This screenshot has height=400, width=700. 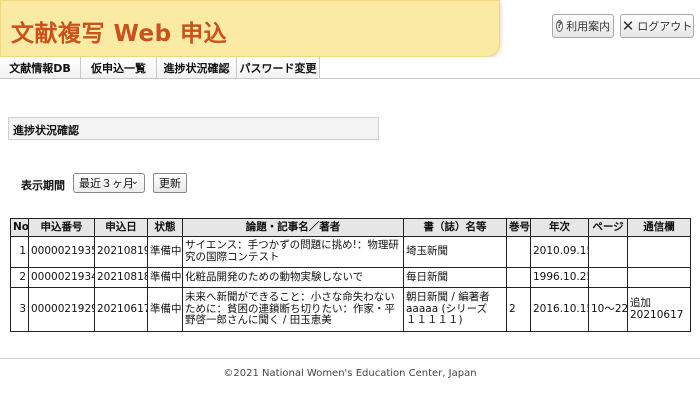 What do you see at coordinates (19, 252) in the screenshot?
I see `cell-no: 1` at bounding box center [19, 252].